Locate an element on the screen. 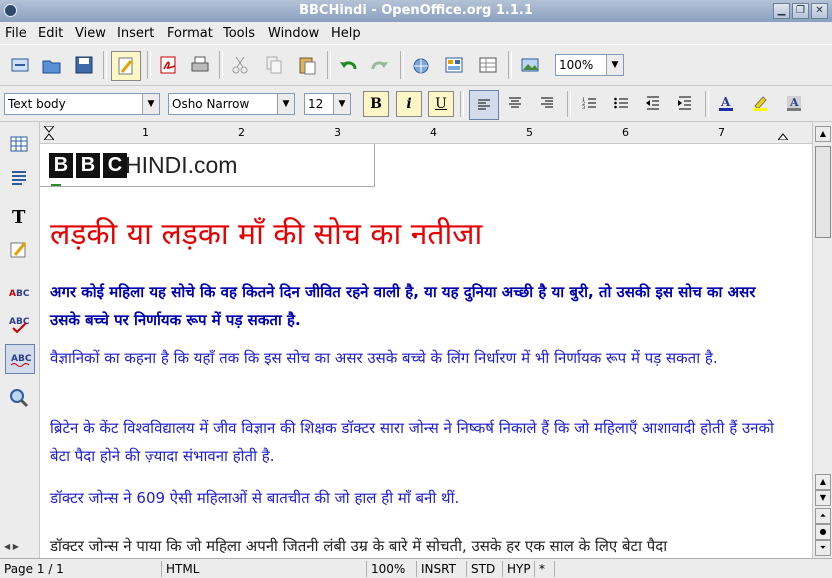  svg-text: ABC is located at coordinates (21, 359).